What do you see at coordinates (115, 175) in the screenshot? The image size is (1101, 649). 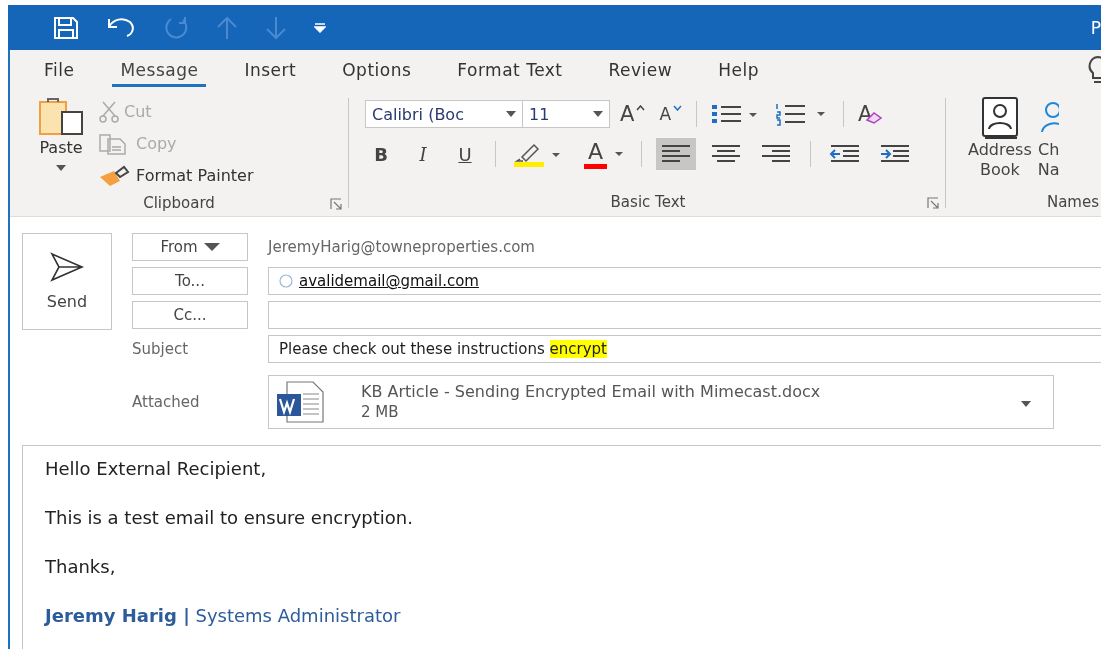 I see `paintbrush-icon` at bounding box center [115, 175].